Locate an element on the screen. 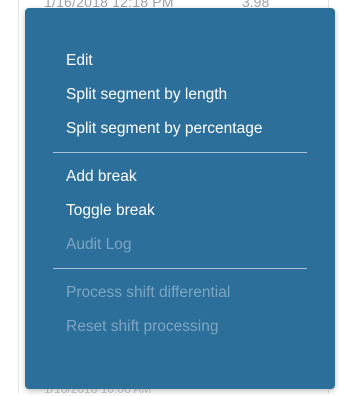 The width and height of the screenshot is (339, 396). grid-left-border is located at coordinates (18, 196).